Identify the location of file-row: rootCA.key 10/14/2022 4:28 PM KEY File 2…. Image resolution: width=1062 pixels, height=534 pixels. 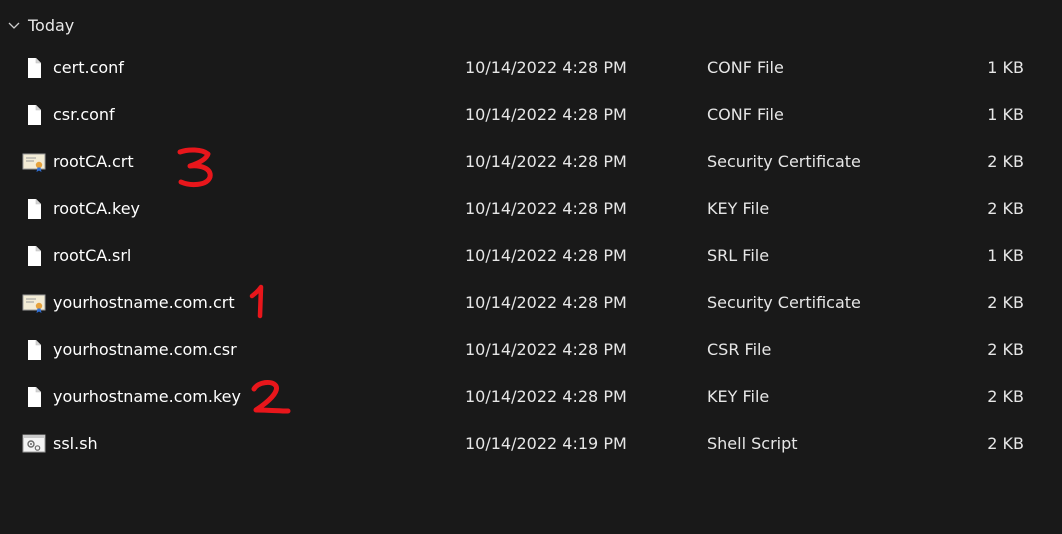
(531, 209).